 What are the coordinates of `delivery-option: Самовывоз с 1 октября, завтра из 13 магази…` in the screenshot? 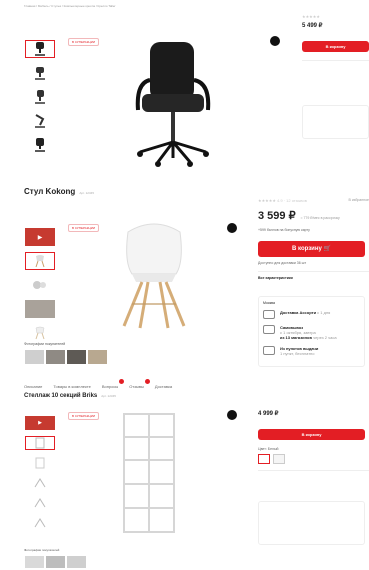 It's located at (311, 332).